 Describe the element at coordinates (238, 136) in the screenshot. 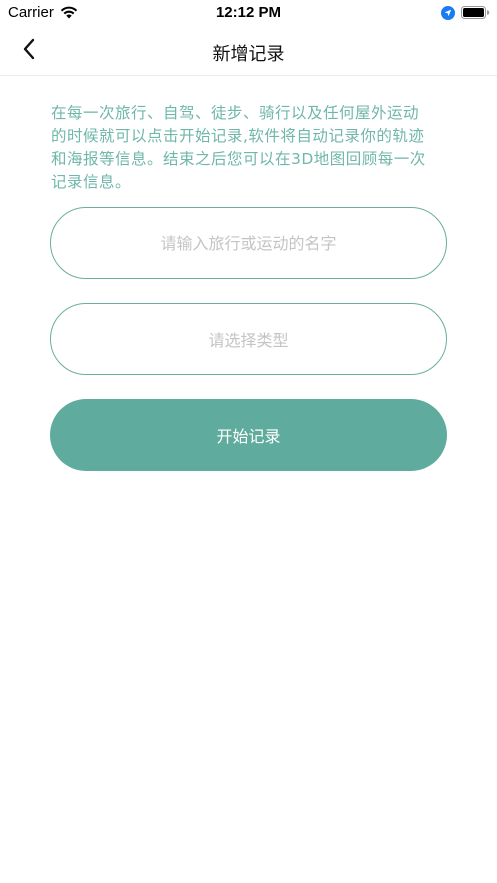

I see `description-line: 的时候就可以点击开始记录,软件将自动记录你的轨迹` at that location.